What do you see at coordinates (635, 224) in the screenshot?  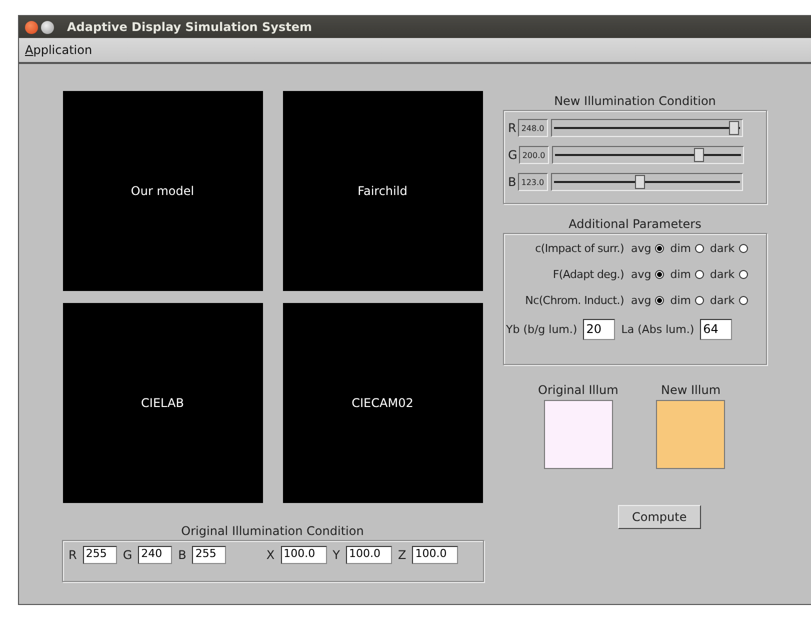 I see `section-title: Additional Parameters` at bounding box center [635, 224].